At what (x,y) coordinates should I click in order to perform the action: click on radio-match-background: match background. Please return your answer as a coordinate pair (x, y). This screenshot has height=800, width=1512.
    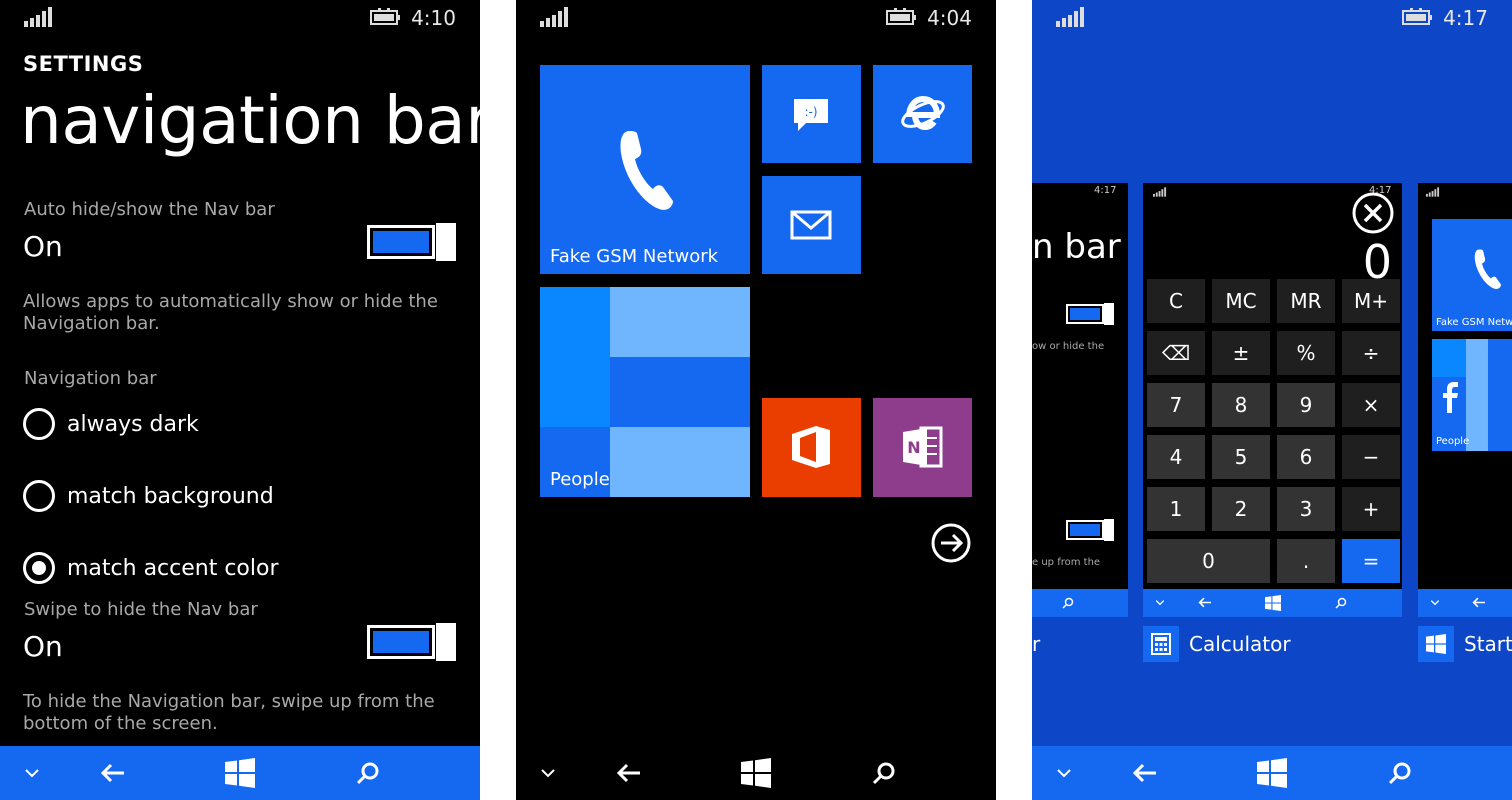
    Looking at the image, I should click on (148, 496).